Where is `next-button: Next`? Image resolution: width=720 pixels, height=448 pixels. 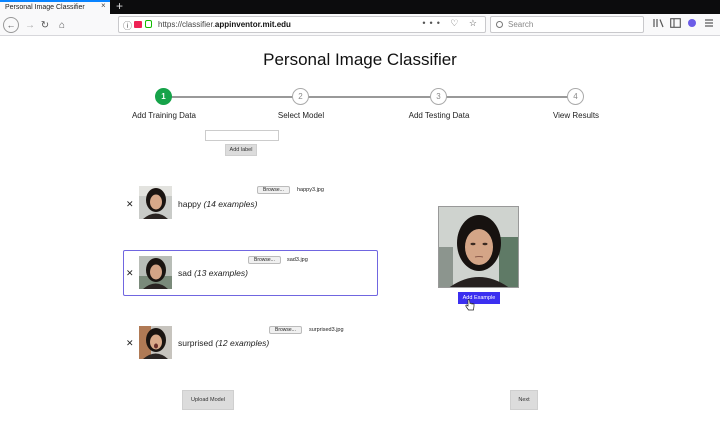 next-button: Next is located at coordinates (524, 400).